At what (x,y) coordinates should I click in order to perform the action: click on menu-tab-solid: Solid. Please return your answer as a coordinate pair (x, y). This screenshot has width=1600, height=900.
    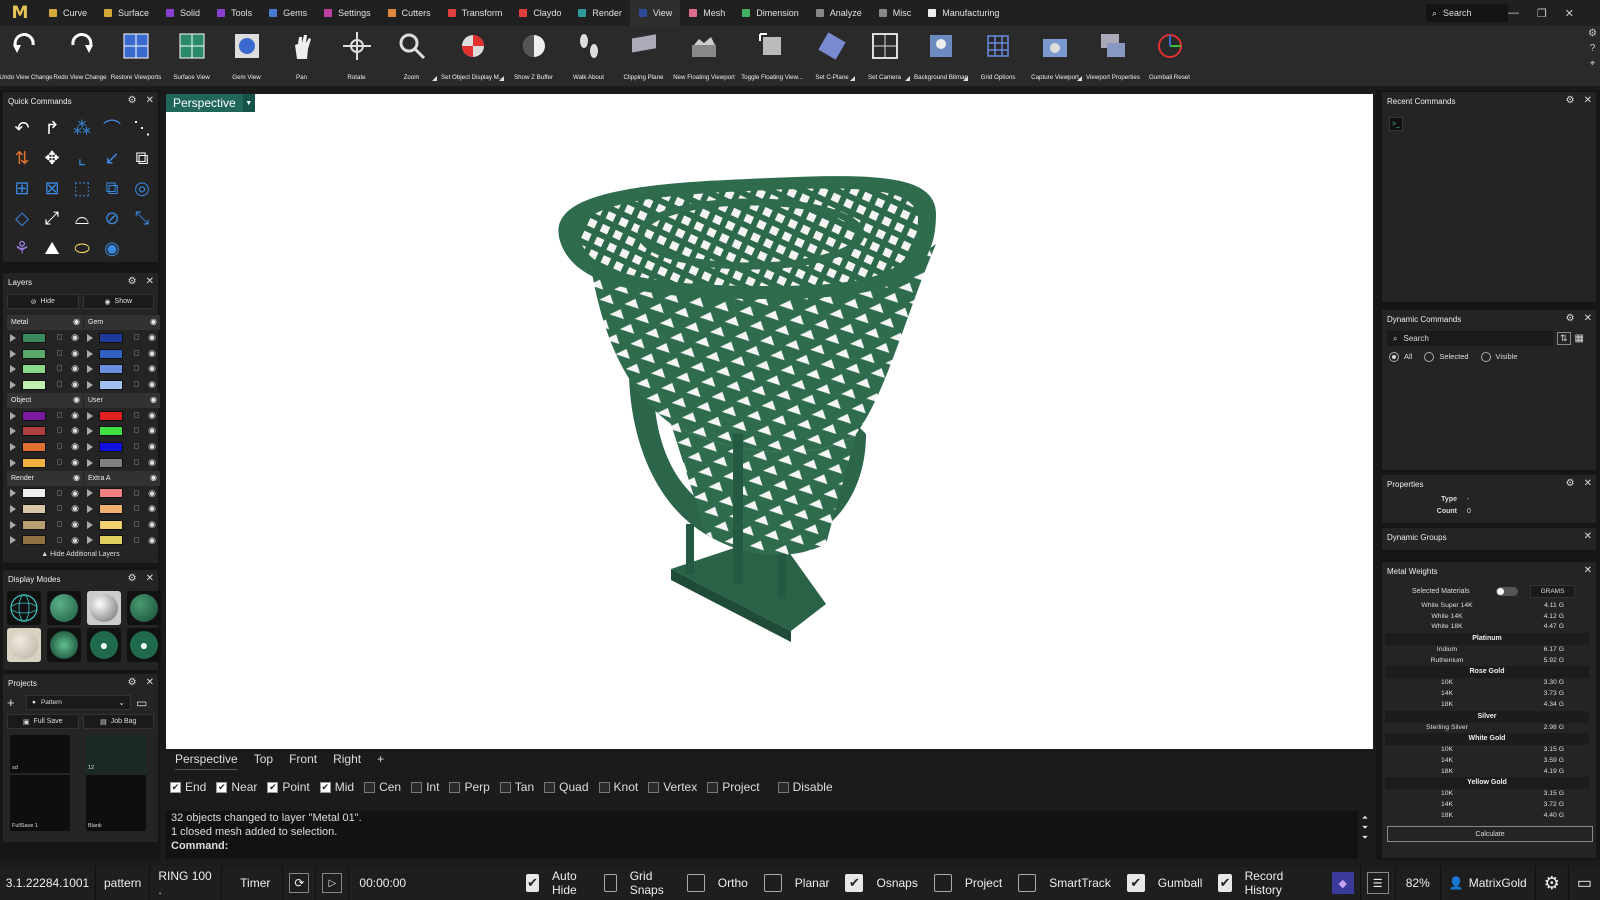
    Looking at the image, I should click on (182, 13).